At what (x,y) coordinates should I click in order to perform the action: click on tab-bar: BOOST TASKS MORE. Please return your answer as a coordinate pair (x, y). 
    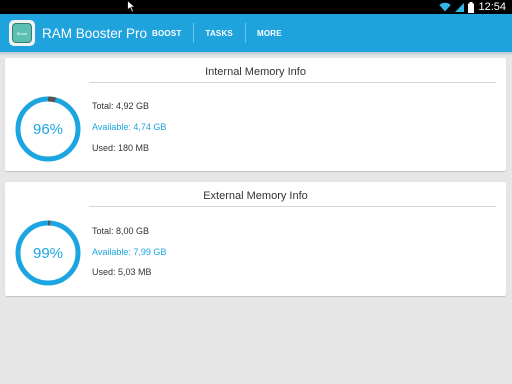
    Looking at the image, I should click on (217, 33).